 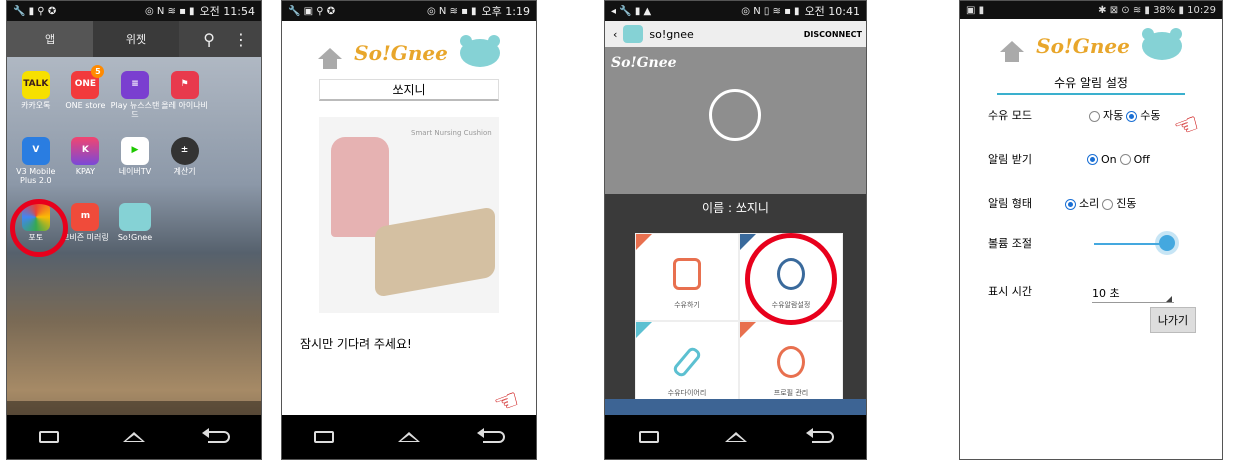 I want to click on mode-manual-radio: 수동, so click(x=1142, y=115).